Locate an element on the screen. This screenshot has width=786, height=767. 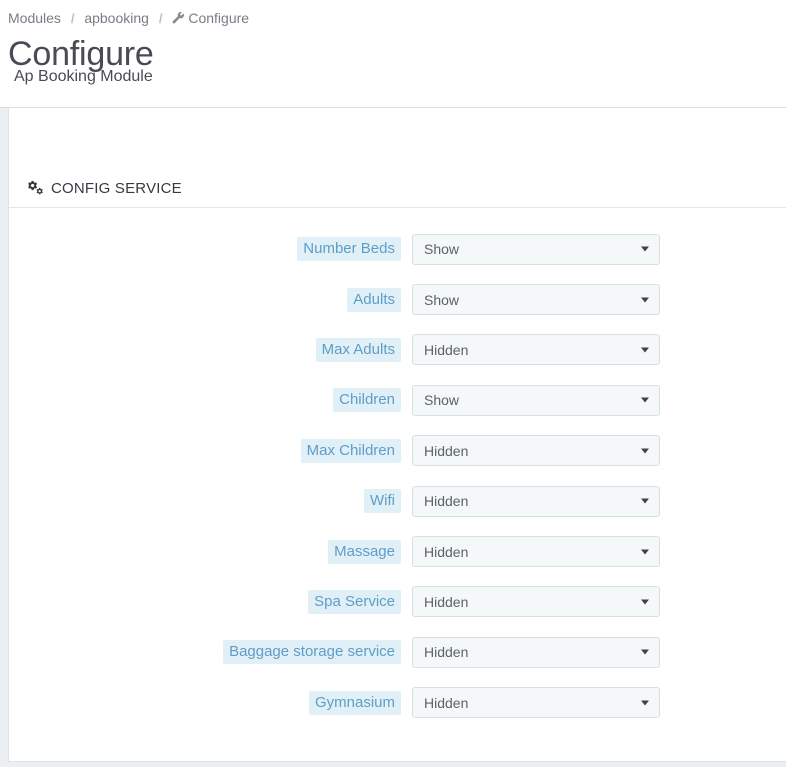
breadcrumb-item-configure: Configure is located at coordinates (218, 18).